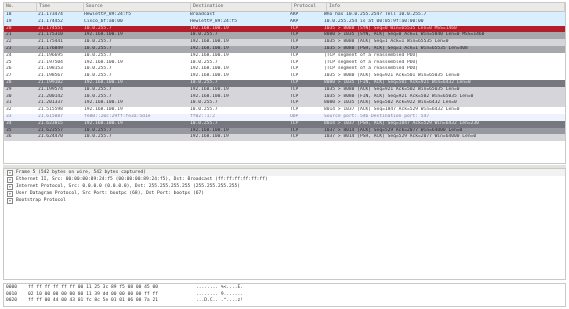 The image size is (569, 309). Describe the element at coordinates (9, 62) in the screenshot. I see `packet-no: 25` at that location.